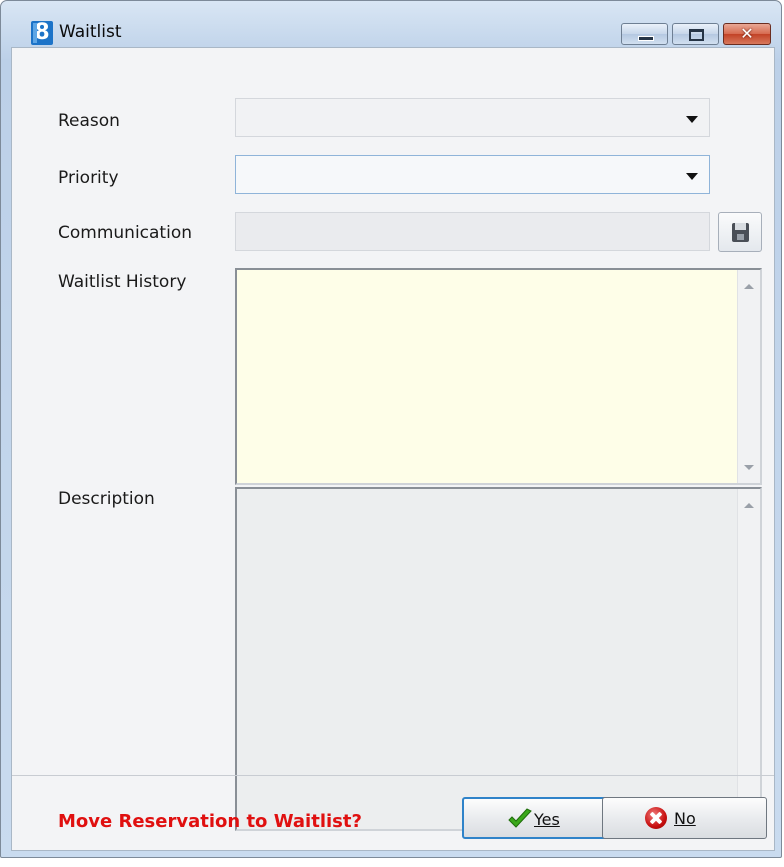 The height and width of the screenshot is (867, 784). Describe the element at coordinates (89, 121) in the screenshot. I see `reason-label: Reason` at that location.